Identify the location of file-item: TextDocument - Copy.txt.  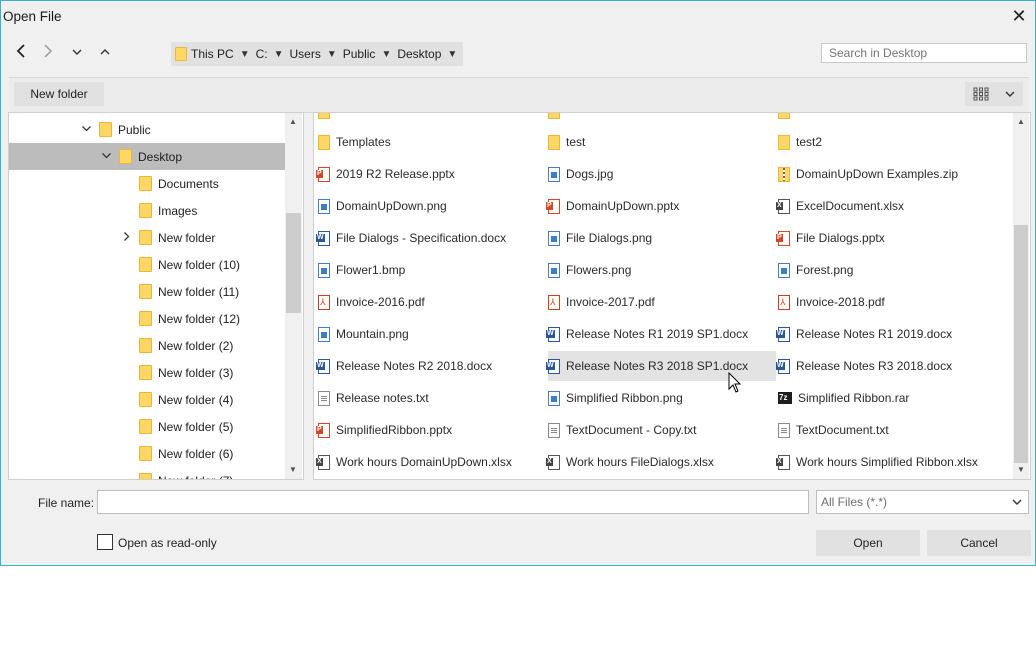
(662, 430).